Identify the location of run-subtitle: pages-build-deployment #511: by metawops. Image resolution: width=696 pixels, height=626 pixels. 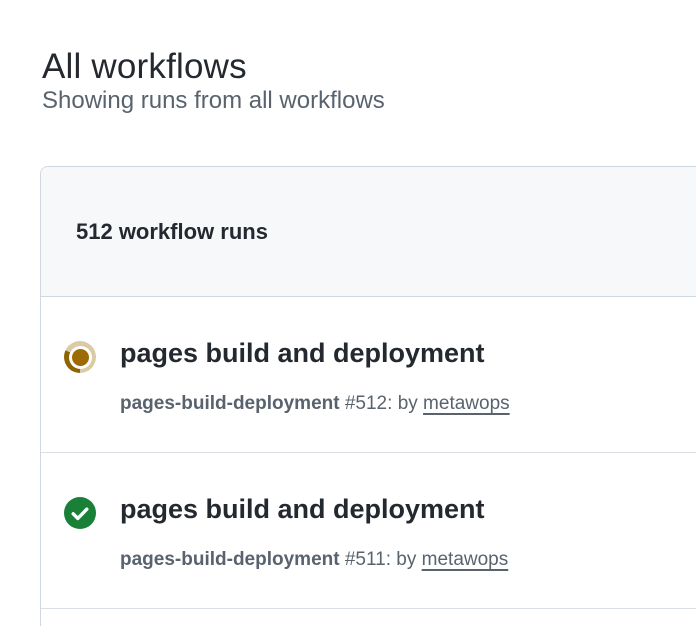
(314, 559).